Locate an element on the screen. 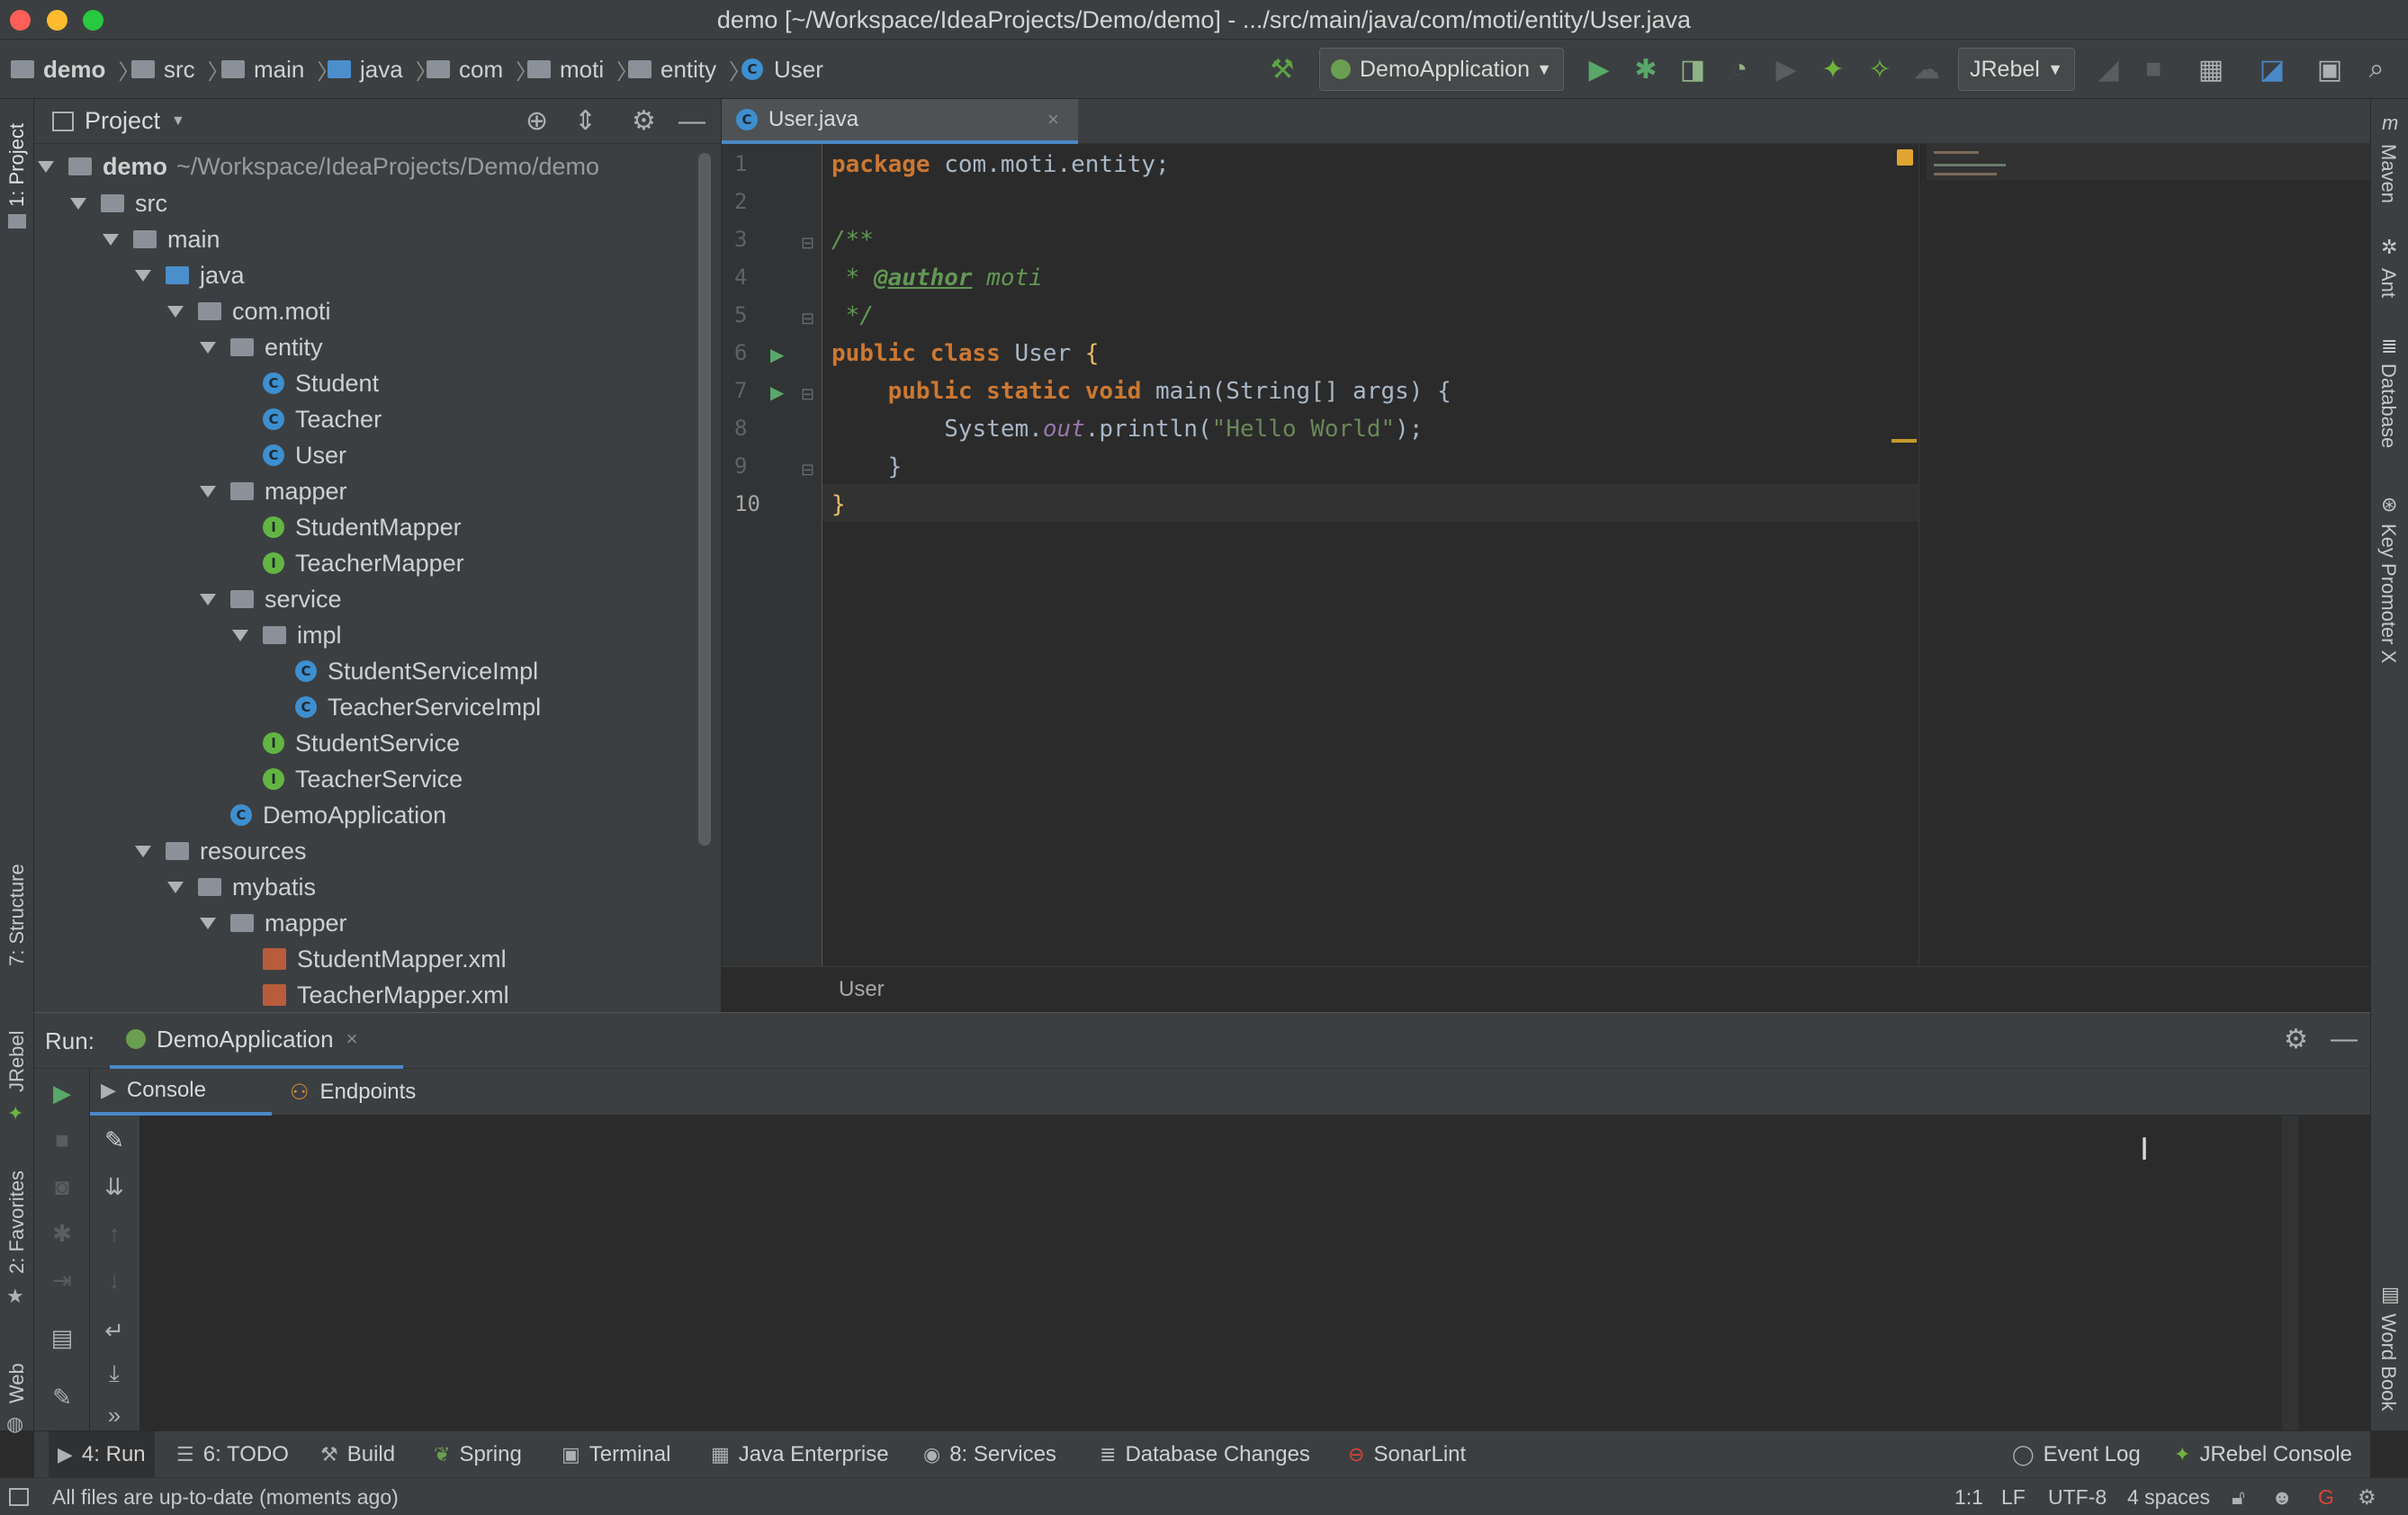 The width and height of the screenshot is (2408, 1515). terminal-window-icon: ▣ is located at coordinates (2329, 69).